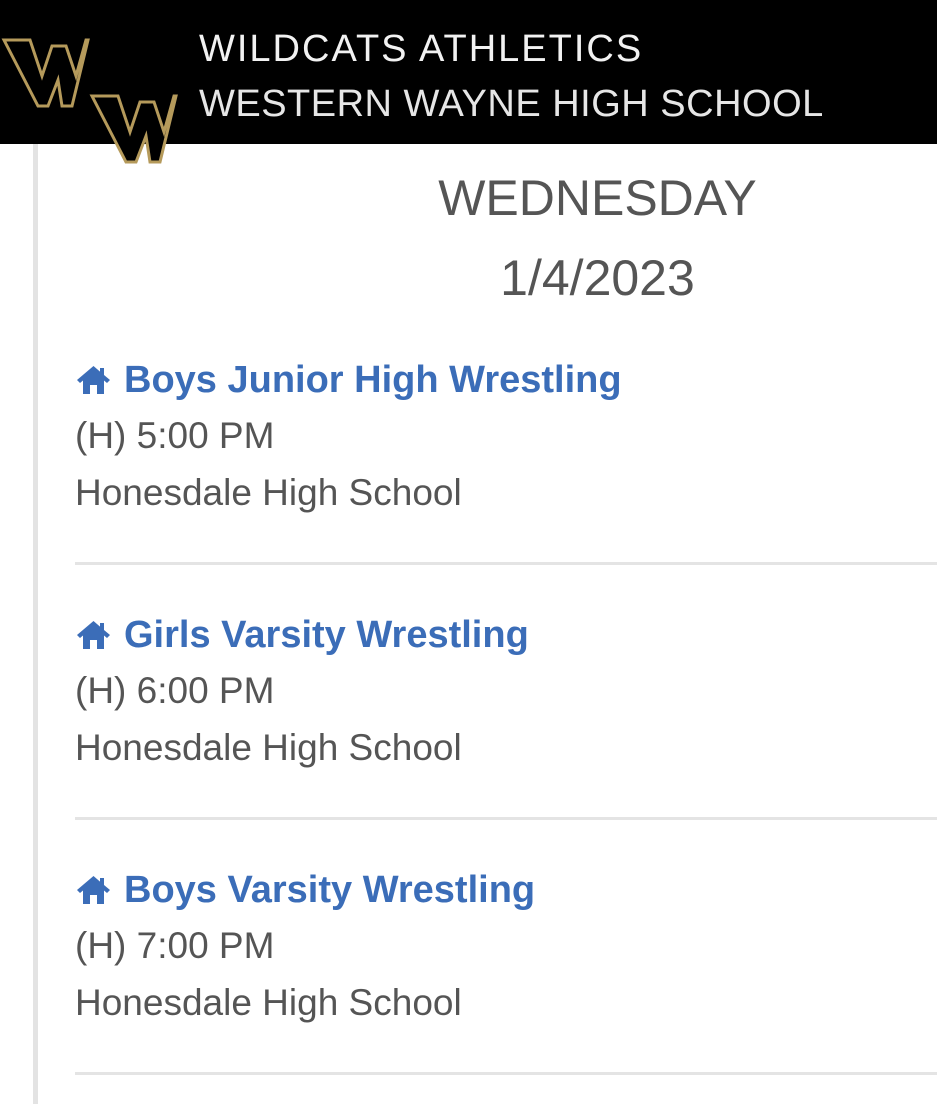 This screenshot has height=1104, width=937. I want to click on event-link: Boys Varsity Wrestling, so click(305, 890).